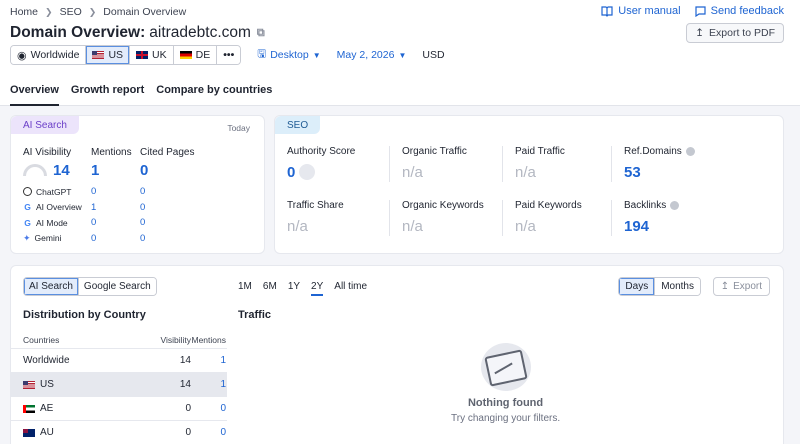 The width and height of the screenshot is (800, 444). What do you see at coordinates (209, 340) in the screenshot?
I see `col-mentions: Mentions` at bounding box center [209, 340].